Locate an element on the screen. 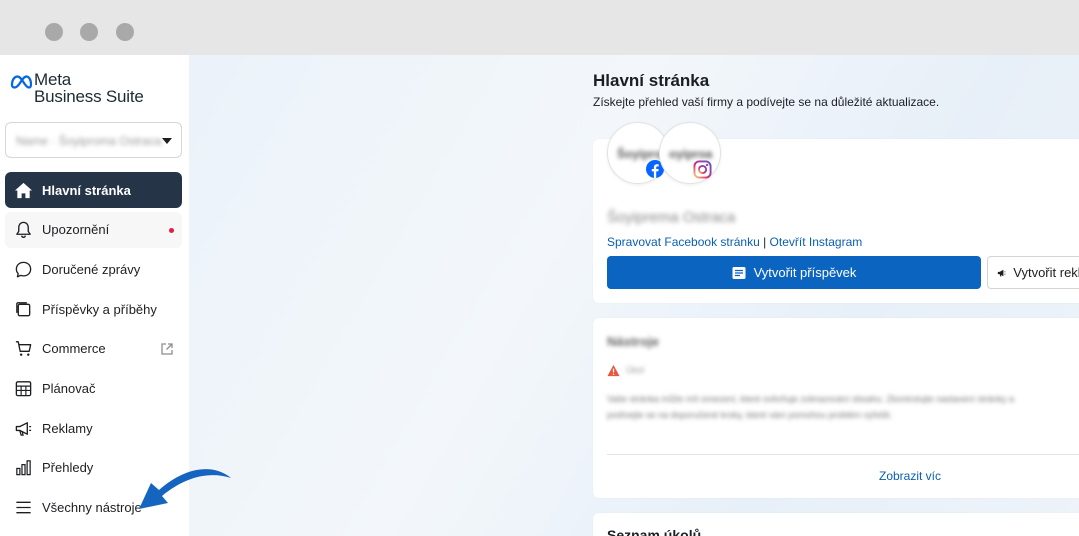 The image size is (1079, 536). notices-heading: Nástroje is located at coordinates (633, 341).